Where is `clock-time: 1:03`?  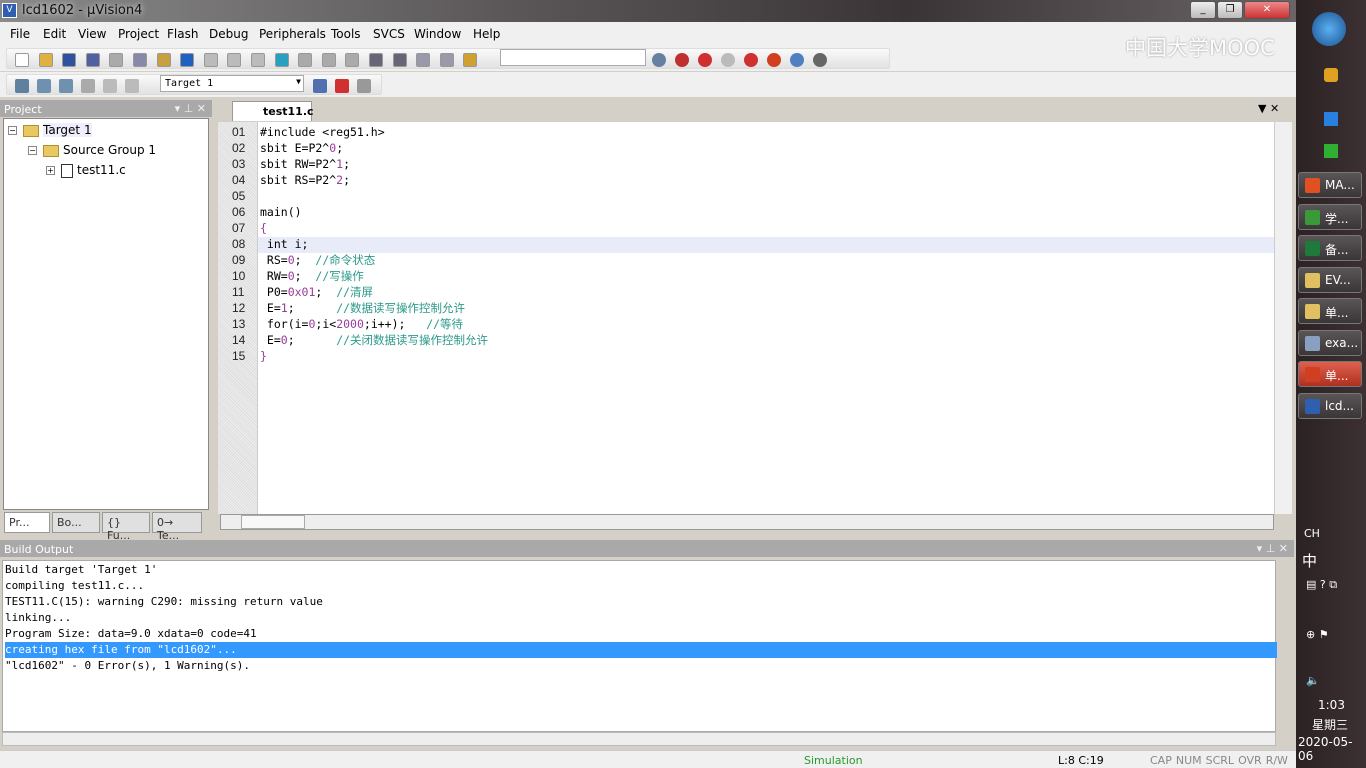
clock-time: 1:03 is located at coordinates (1331, 705).